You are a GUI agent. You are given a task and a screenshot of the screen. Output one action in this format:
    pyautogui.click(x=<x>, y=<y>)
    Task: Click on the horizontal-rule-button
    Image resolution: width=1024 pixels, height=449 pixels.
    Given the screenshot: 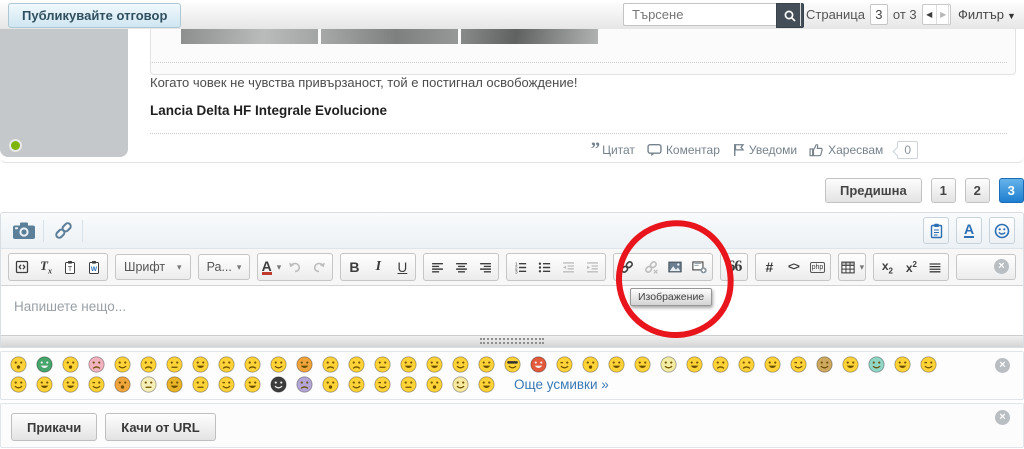 What is the action you would take?
    pyautogui.click(x=935, y=267)
    